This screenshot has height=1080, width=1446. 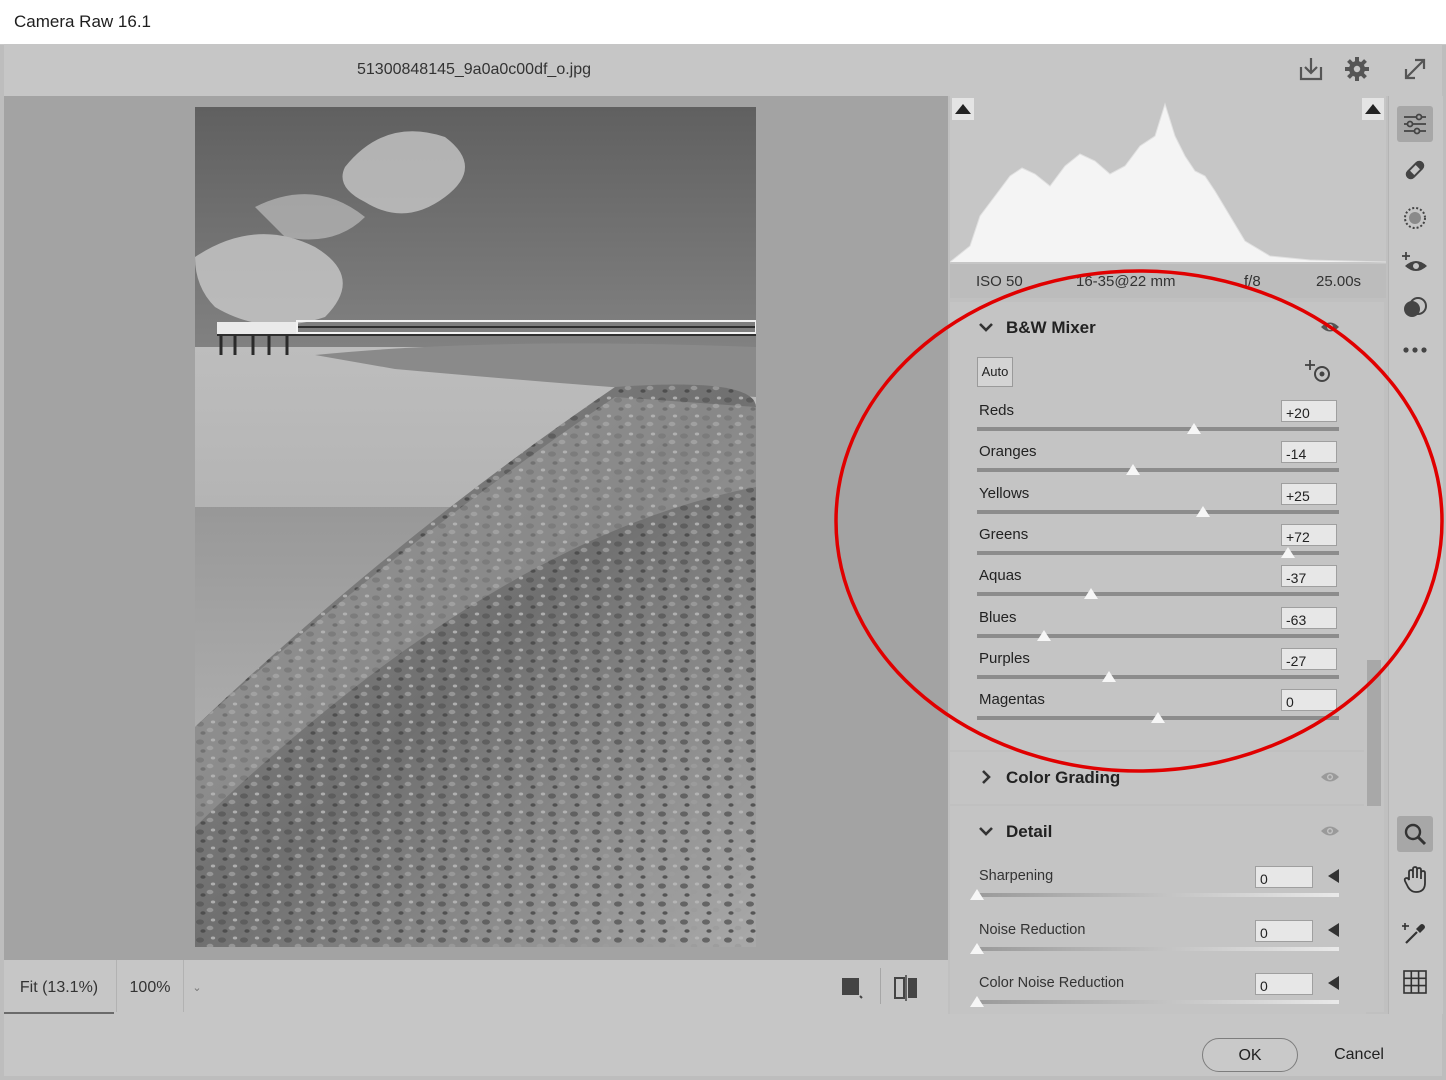 I want to click on targeted-adjustment-icon, so click(x=1319, y=373).